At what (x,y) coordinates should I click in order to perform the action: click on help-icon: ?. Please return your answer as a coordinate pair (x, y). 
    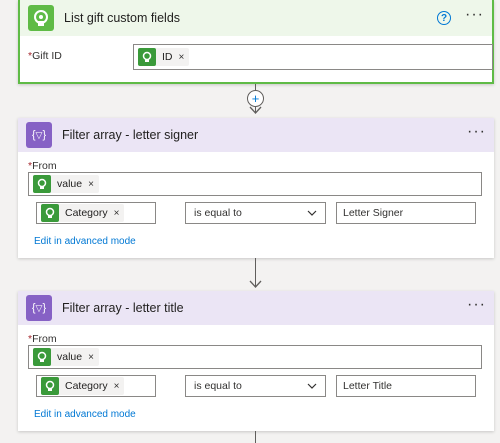
    Looking at the image, I should click on (444, 18).